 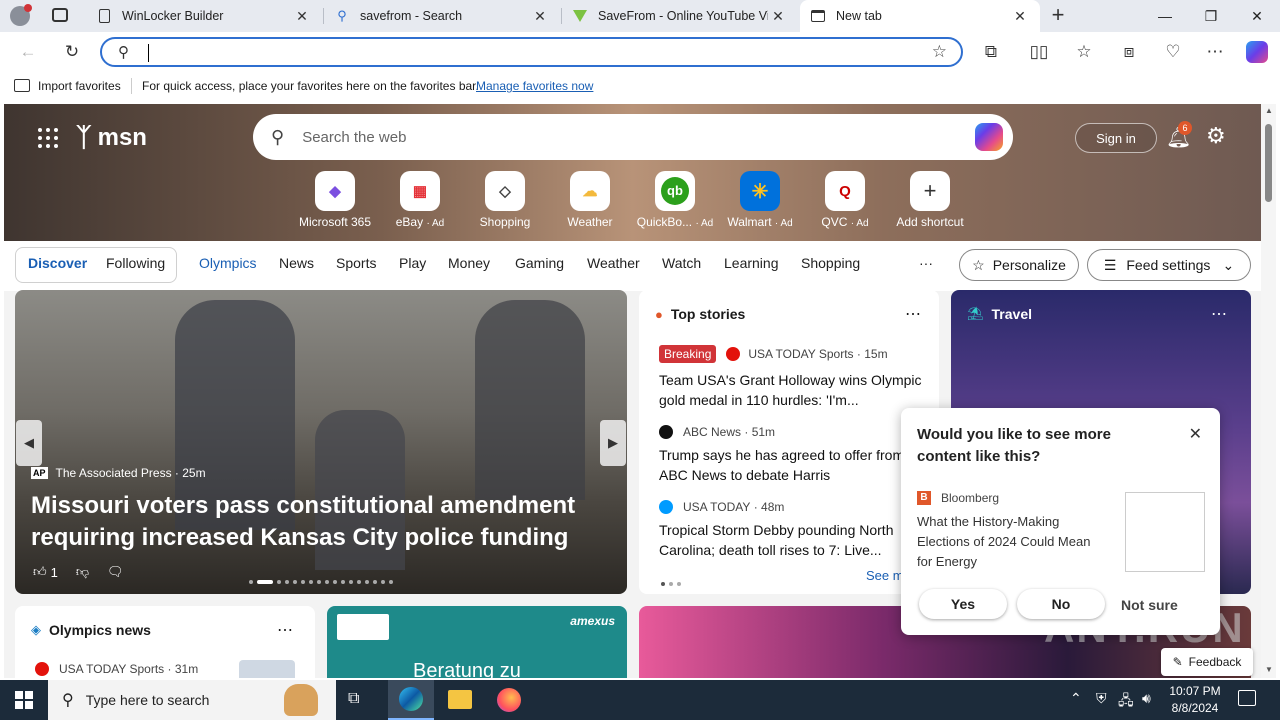 What do you see at coordinates (22, 85) in the screenshot?
I see `import-favorites-icon` at bounding box center [22, 85].